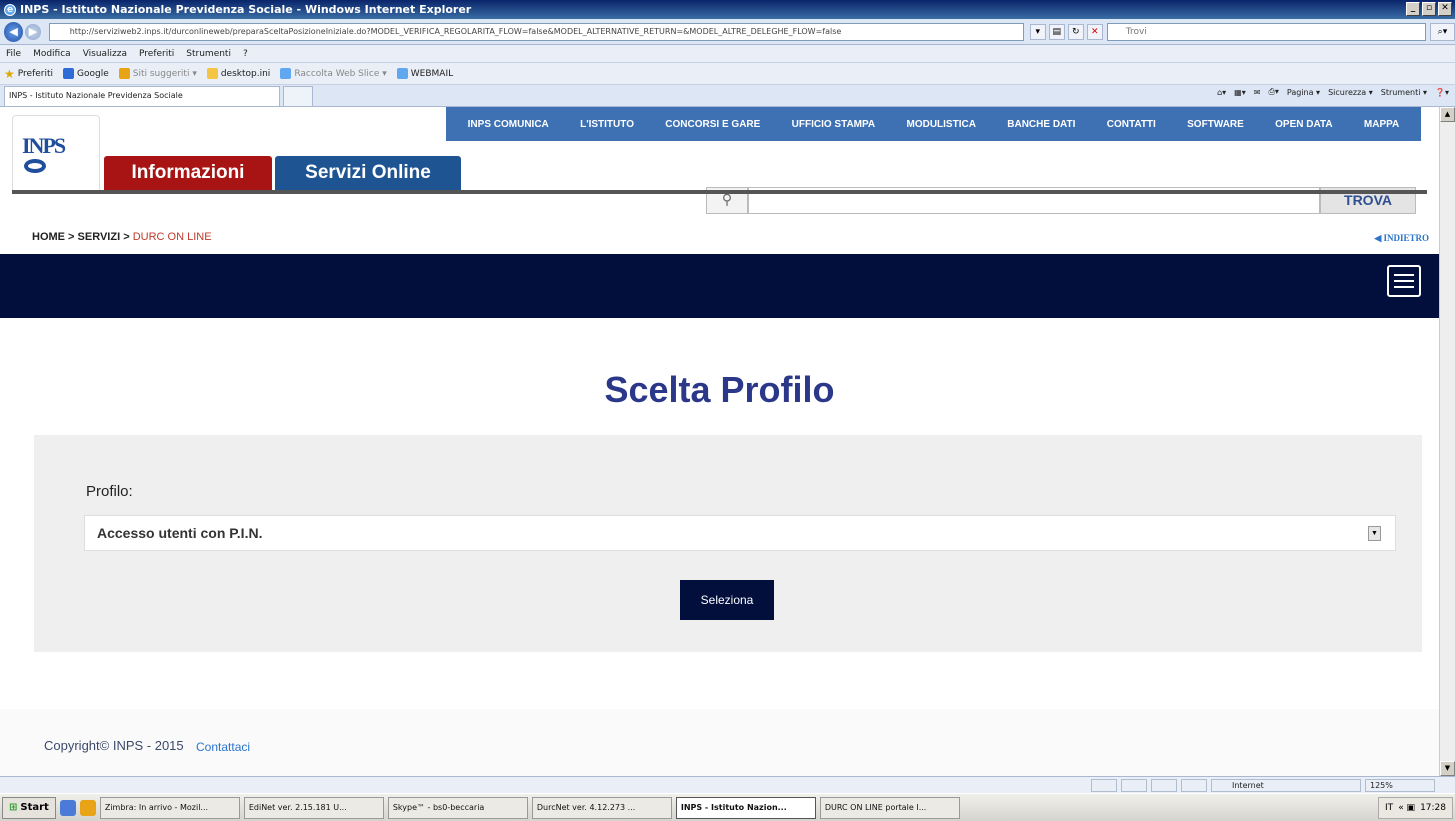  I want to click on nav-open-data: OPEN DATA, so click(1303, 124).